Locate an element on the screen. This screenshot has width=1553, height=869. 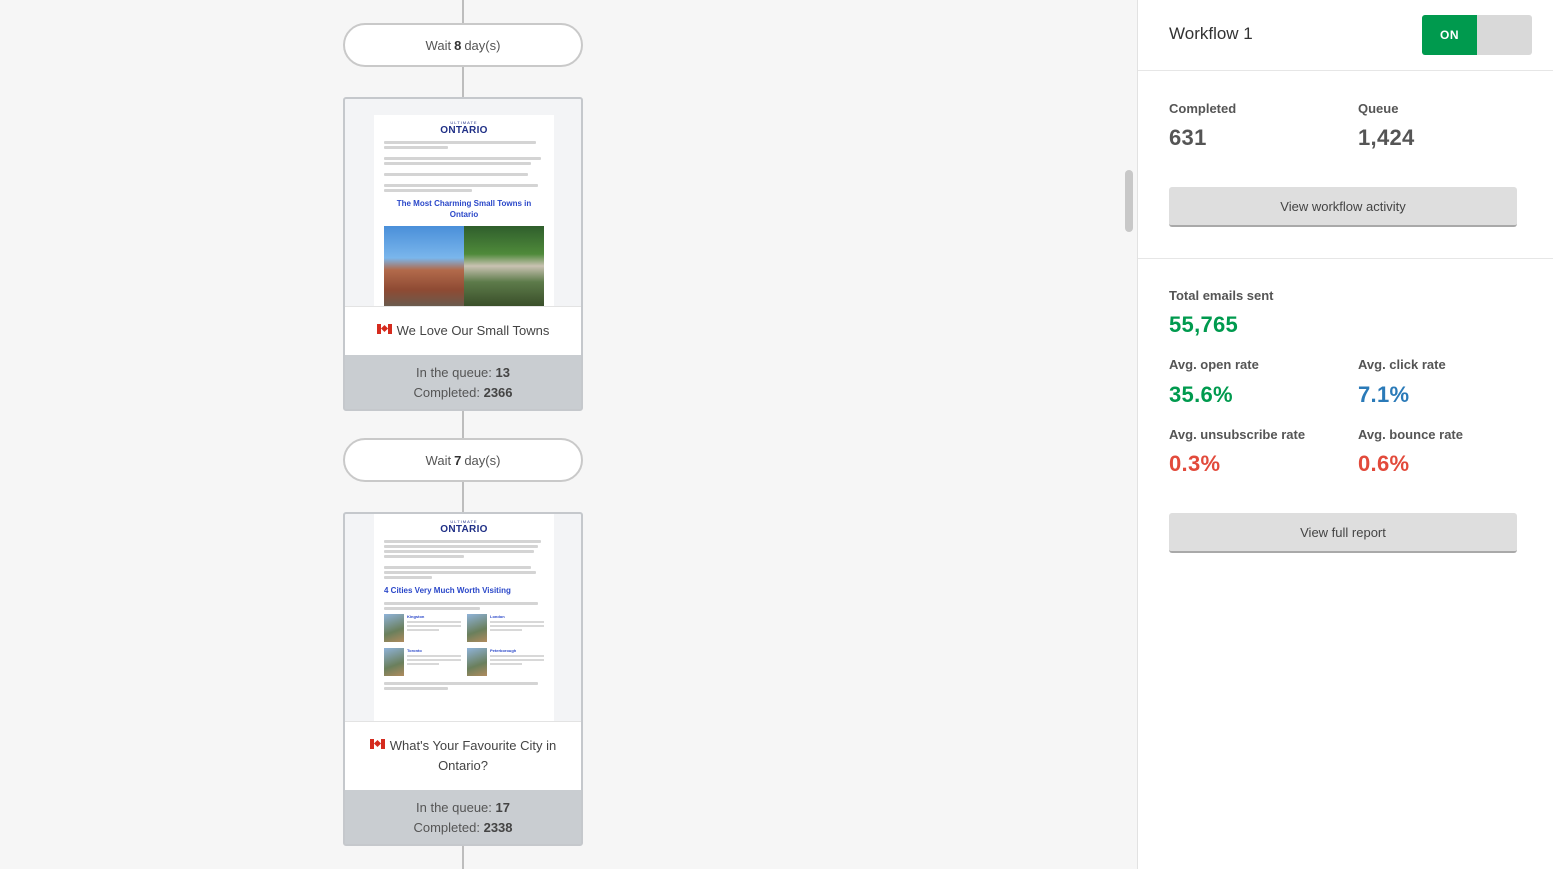
workflow-name: Workflow 1 is located at coordinates (1211, 33).